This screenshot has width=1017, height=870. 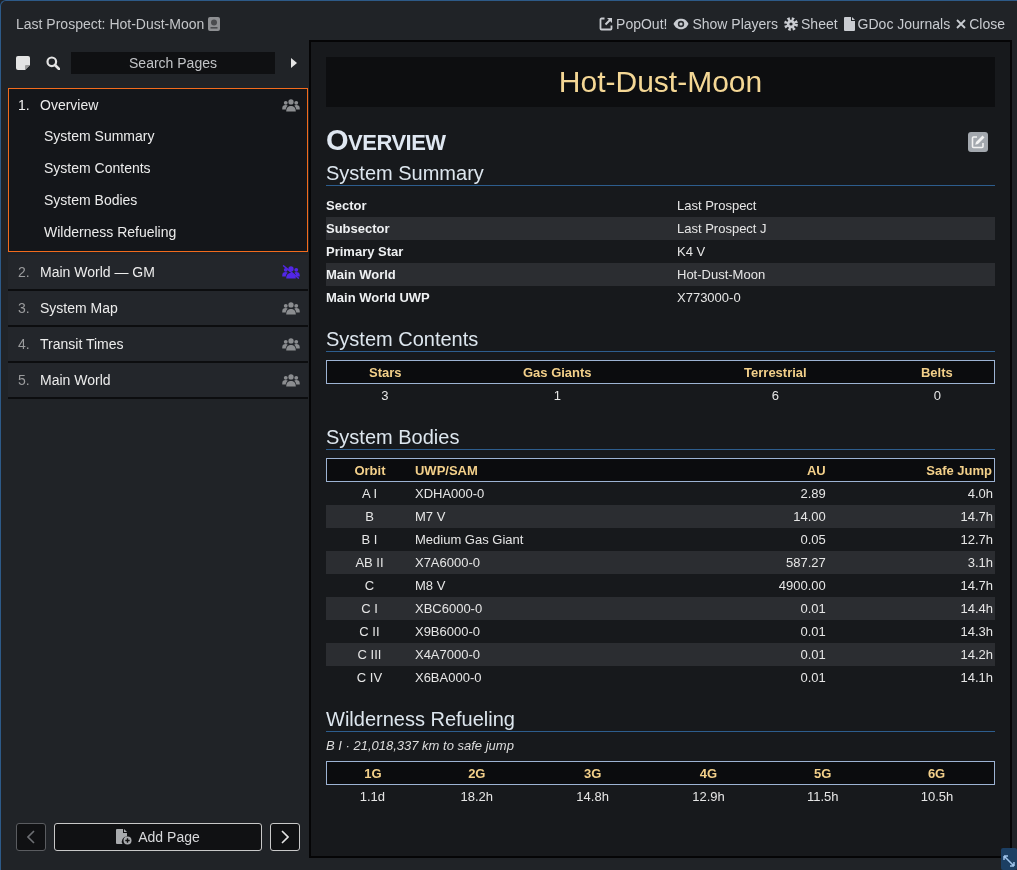 I want to click on table-cell-text: 4.0h, so click(x=980, y=494).